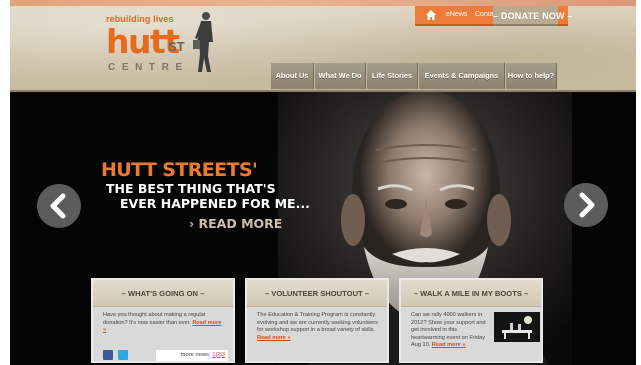  What do you see at coordinates (235, 224) in the screenshot?
I see `hero-read-more-link: › READ MORE` at bounding box center [235, 224].